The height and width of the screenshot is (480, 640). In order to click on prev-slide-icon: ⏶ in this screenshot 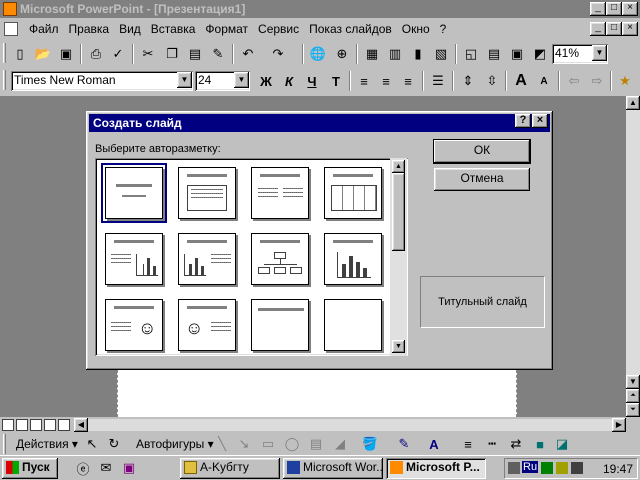, I will do `click(633, 396)`.